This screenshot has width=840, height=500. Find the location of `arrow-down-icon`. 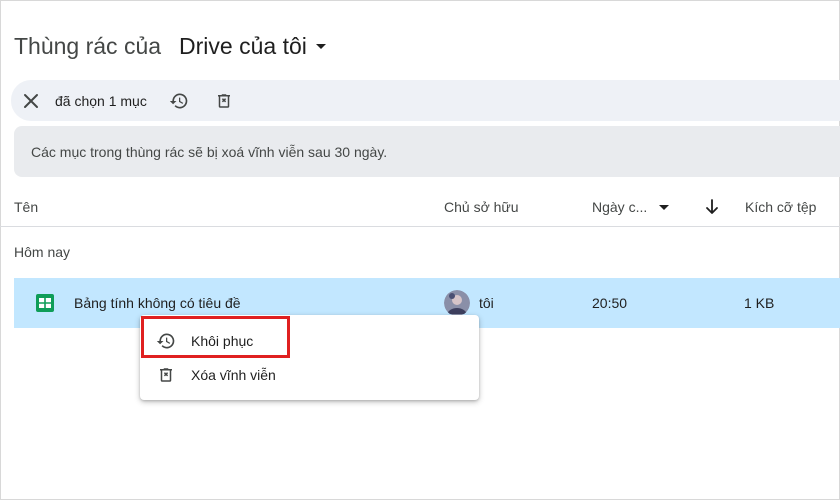

arrow-down-icon is located at coordinates (712, 206).